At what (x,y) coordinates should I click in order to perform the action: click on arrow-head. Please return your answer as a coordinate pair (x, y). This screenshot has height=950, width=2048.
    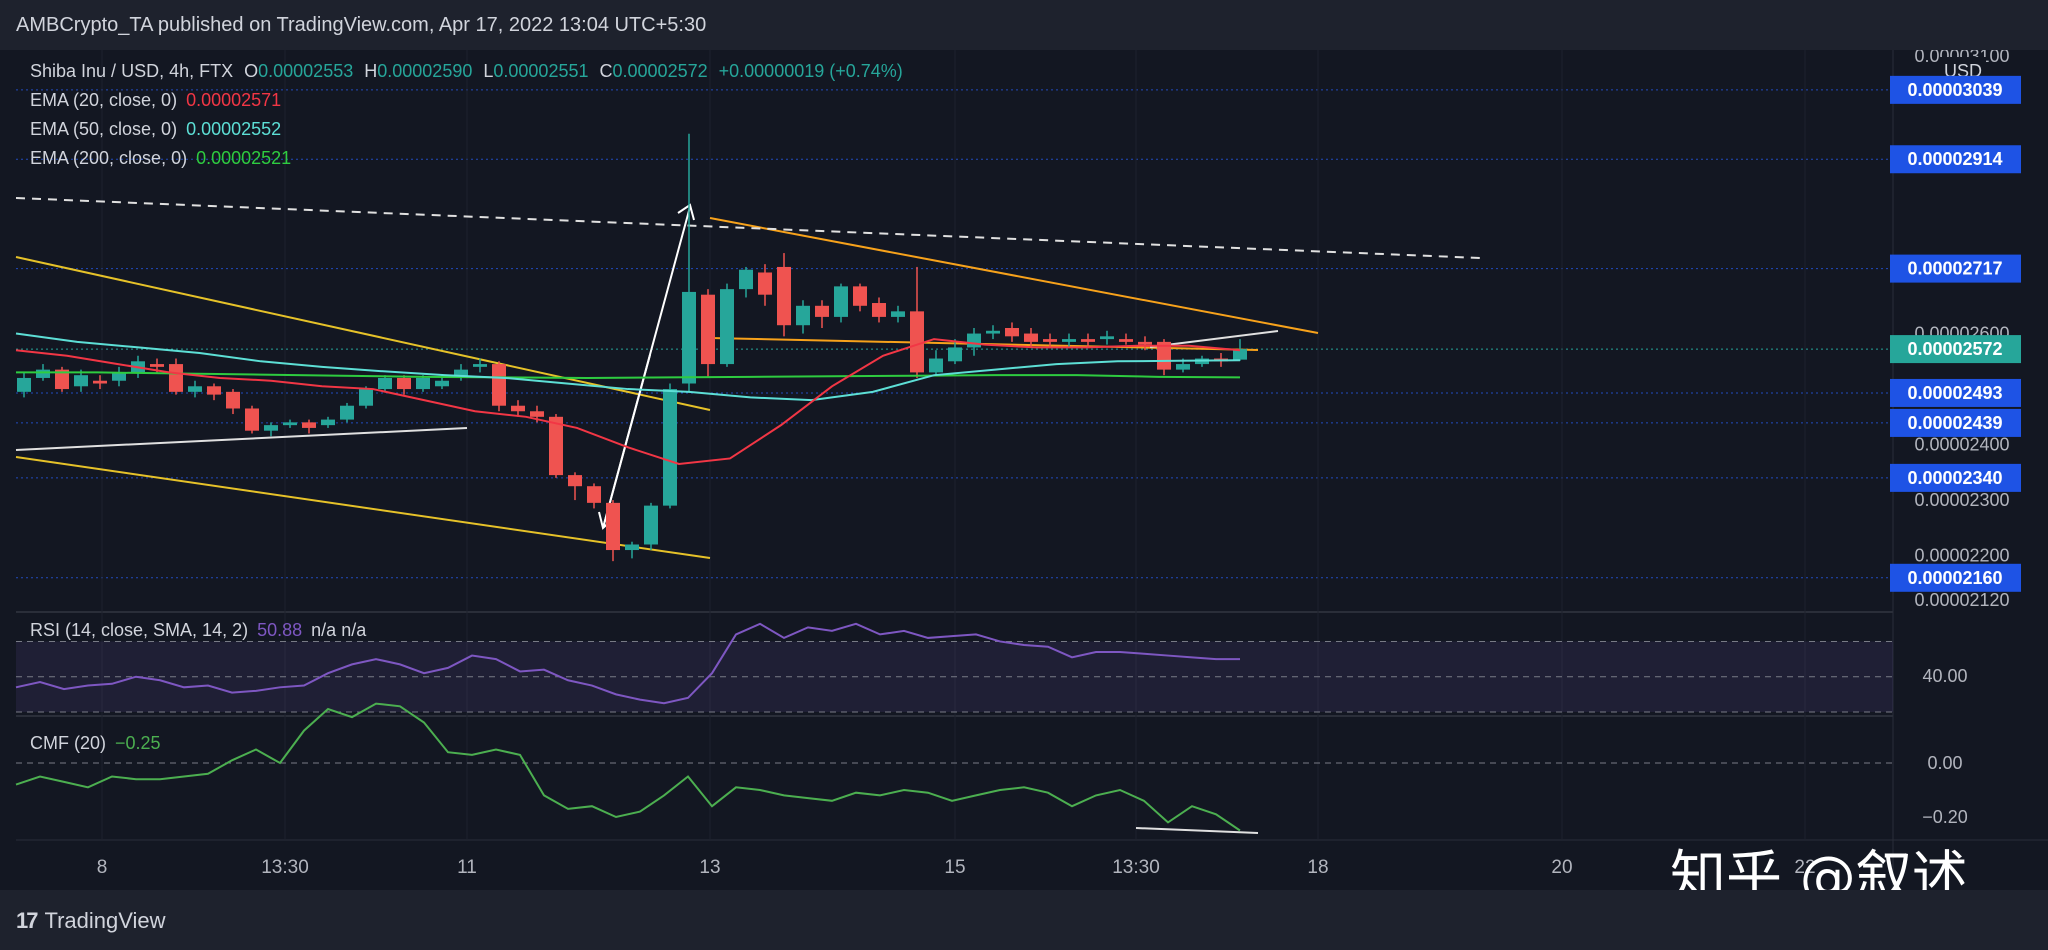
    Looking at the image, I should click on (686, 212).